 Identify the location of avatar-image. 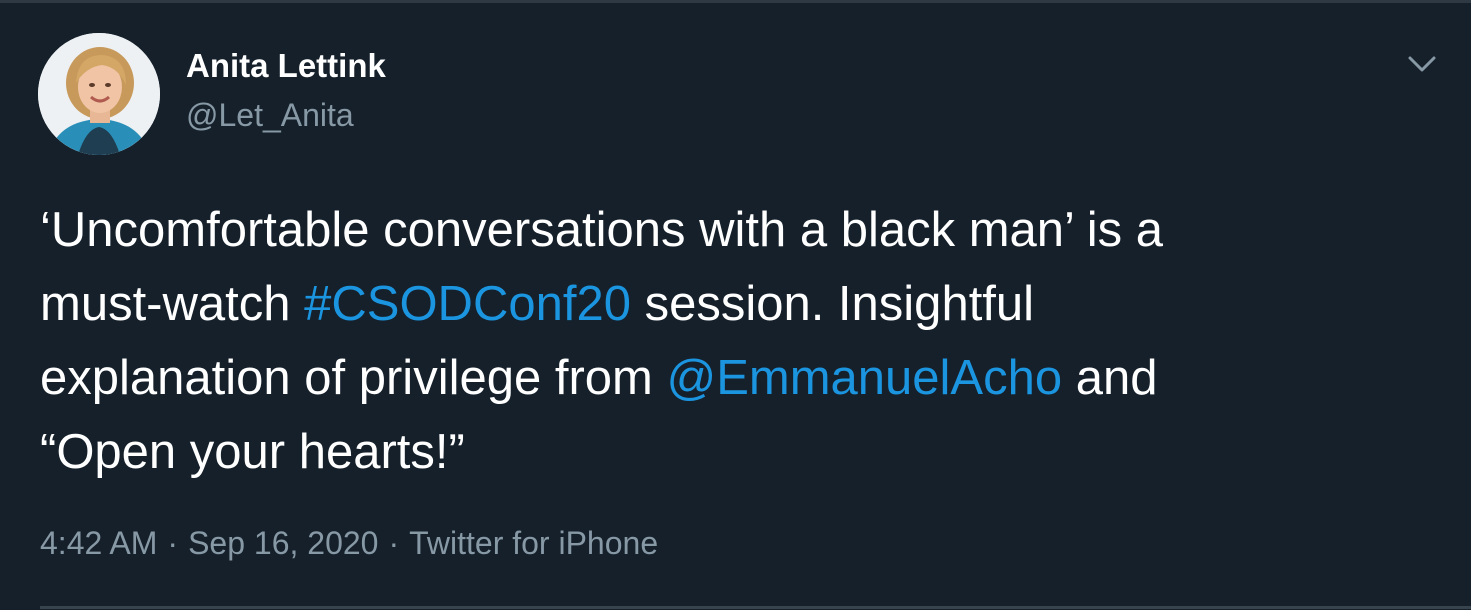
(99, 94).